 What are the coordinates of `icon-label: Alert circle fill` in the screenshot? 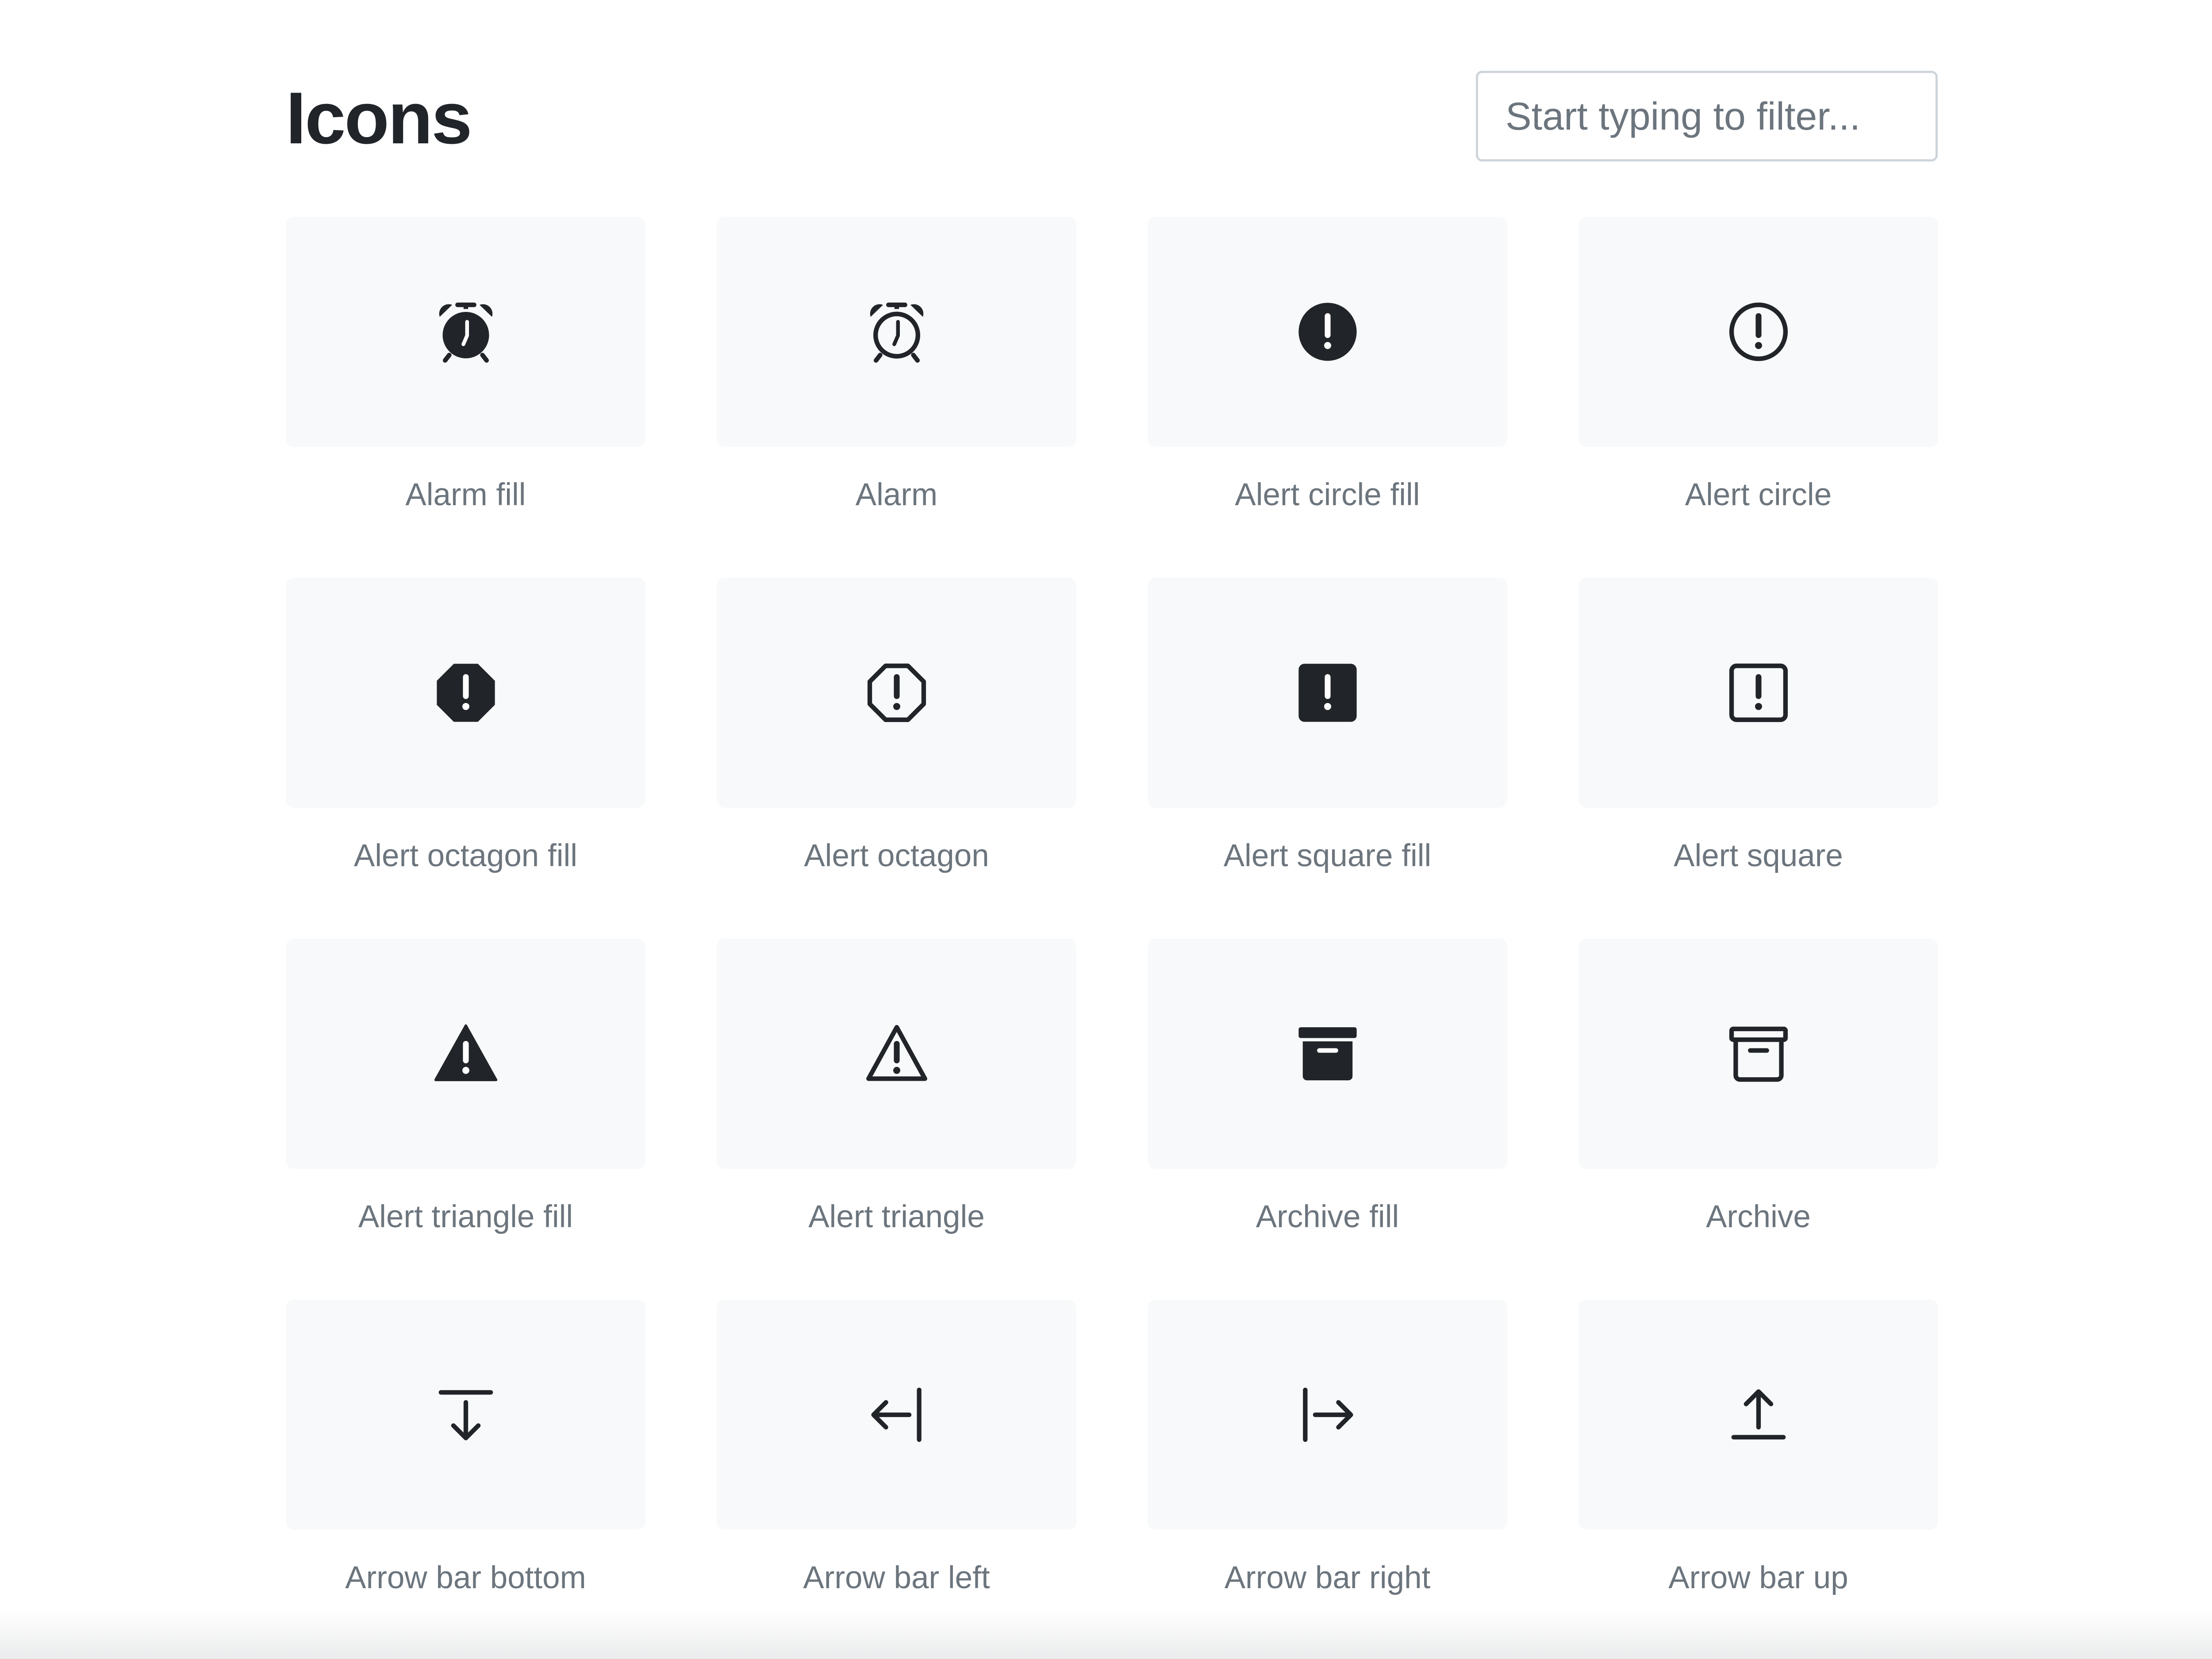 It's located at (1327, 495).